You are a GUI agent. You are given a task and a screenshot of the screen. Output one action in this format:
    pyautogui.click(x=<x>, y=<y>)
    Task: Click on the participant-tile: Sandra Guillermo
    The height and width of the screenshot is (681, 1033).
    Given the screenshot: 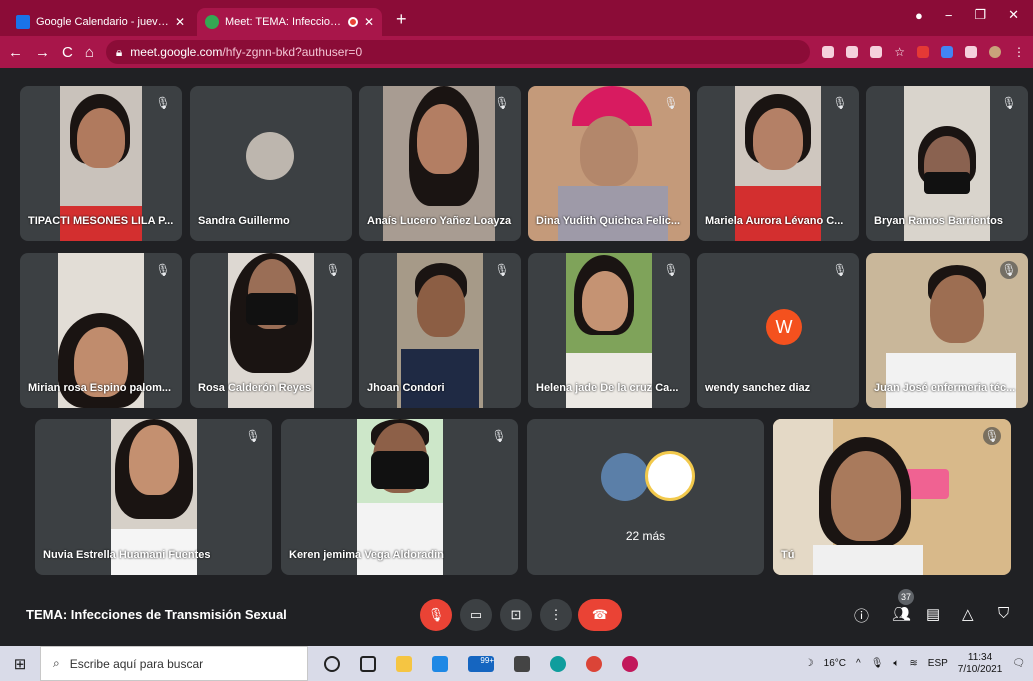 What is the action you would take?
    pyautogui.click(x=271, y=163)
    